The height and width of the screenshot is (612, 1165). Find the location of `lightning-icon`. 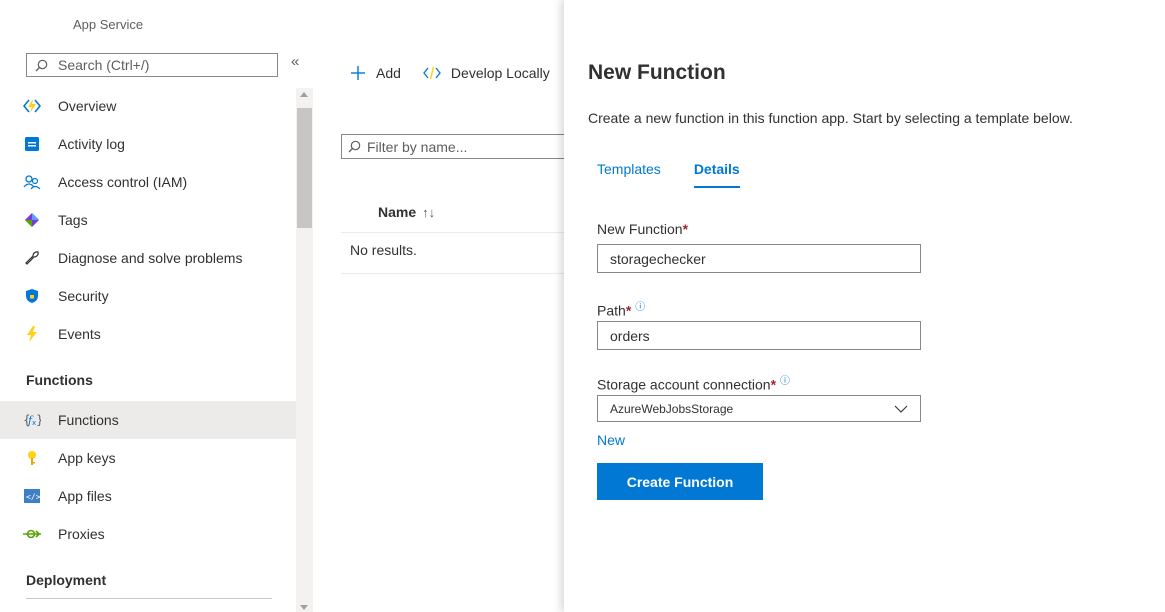

lightning-icon is located at coordinates (32, 334).